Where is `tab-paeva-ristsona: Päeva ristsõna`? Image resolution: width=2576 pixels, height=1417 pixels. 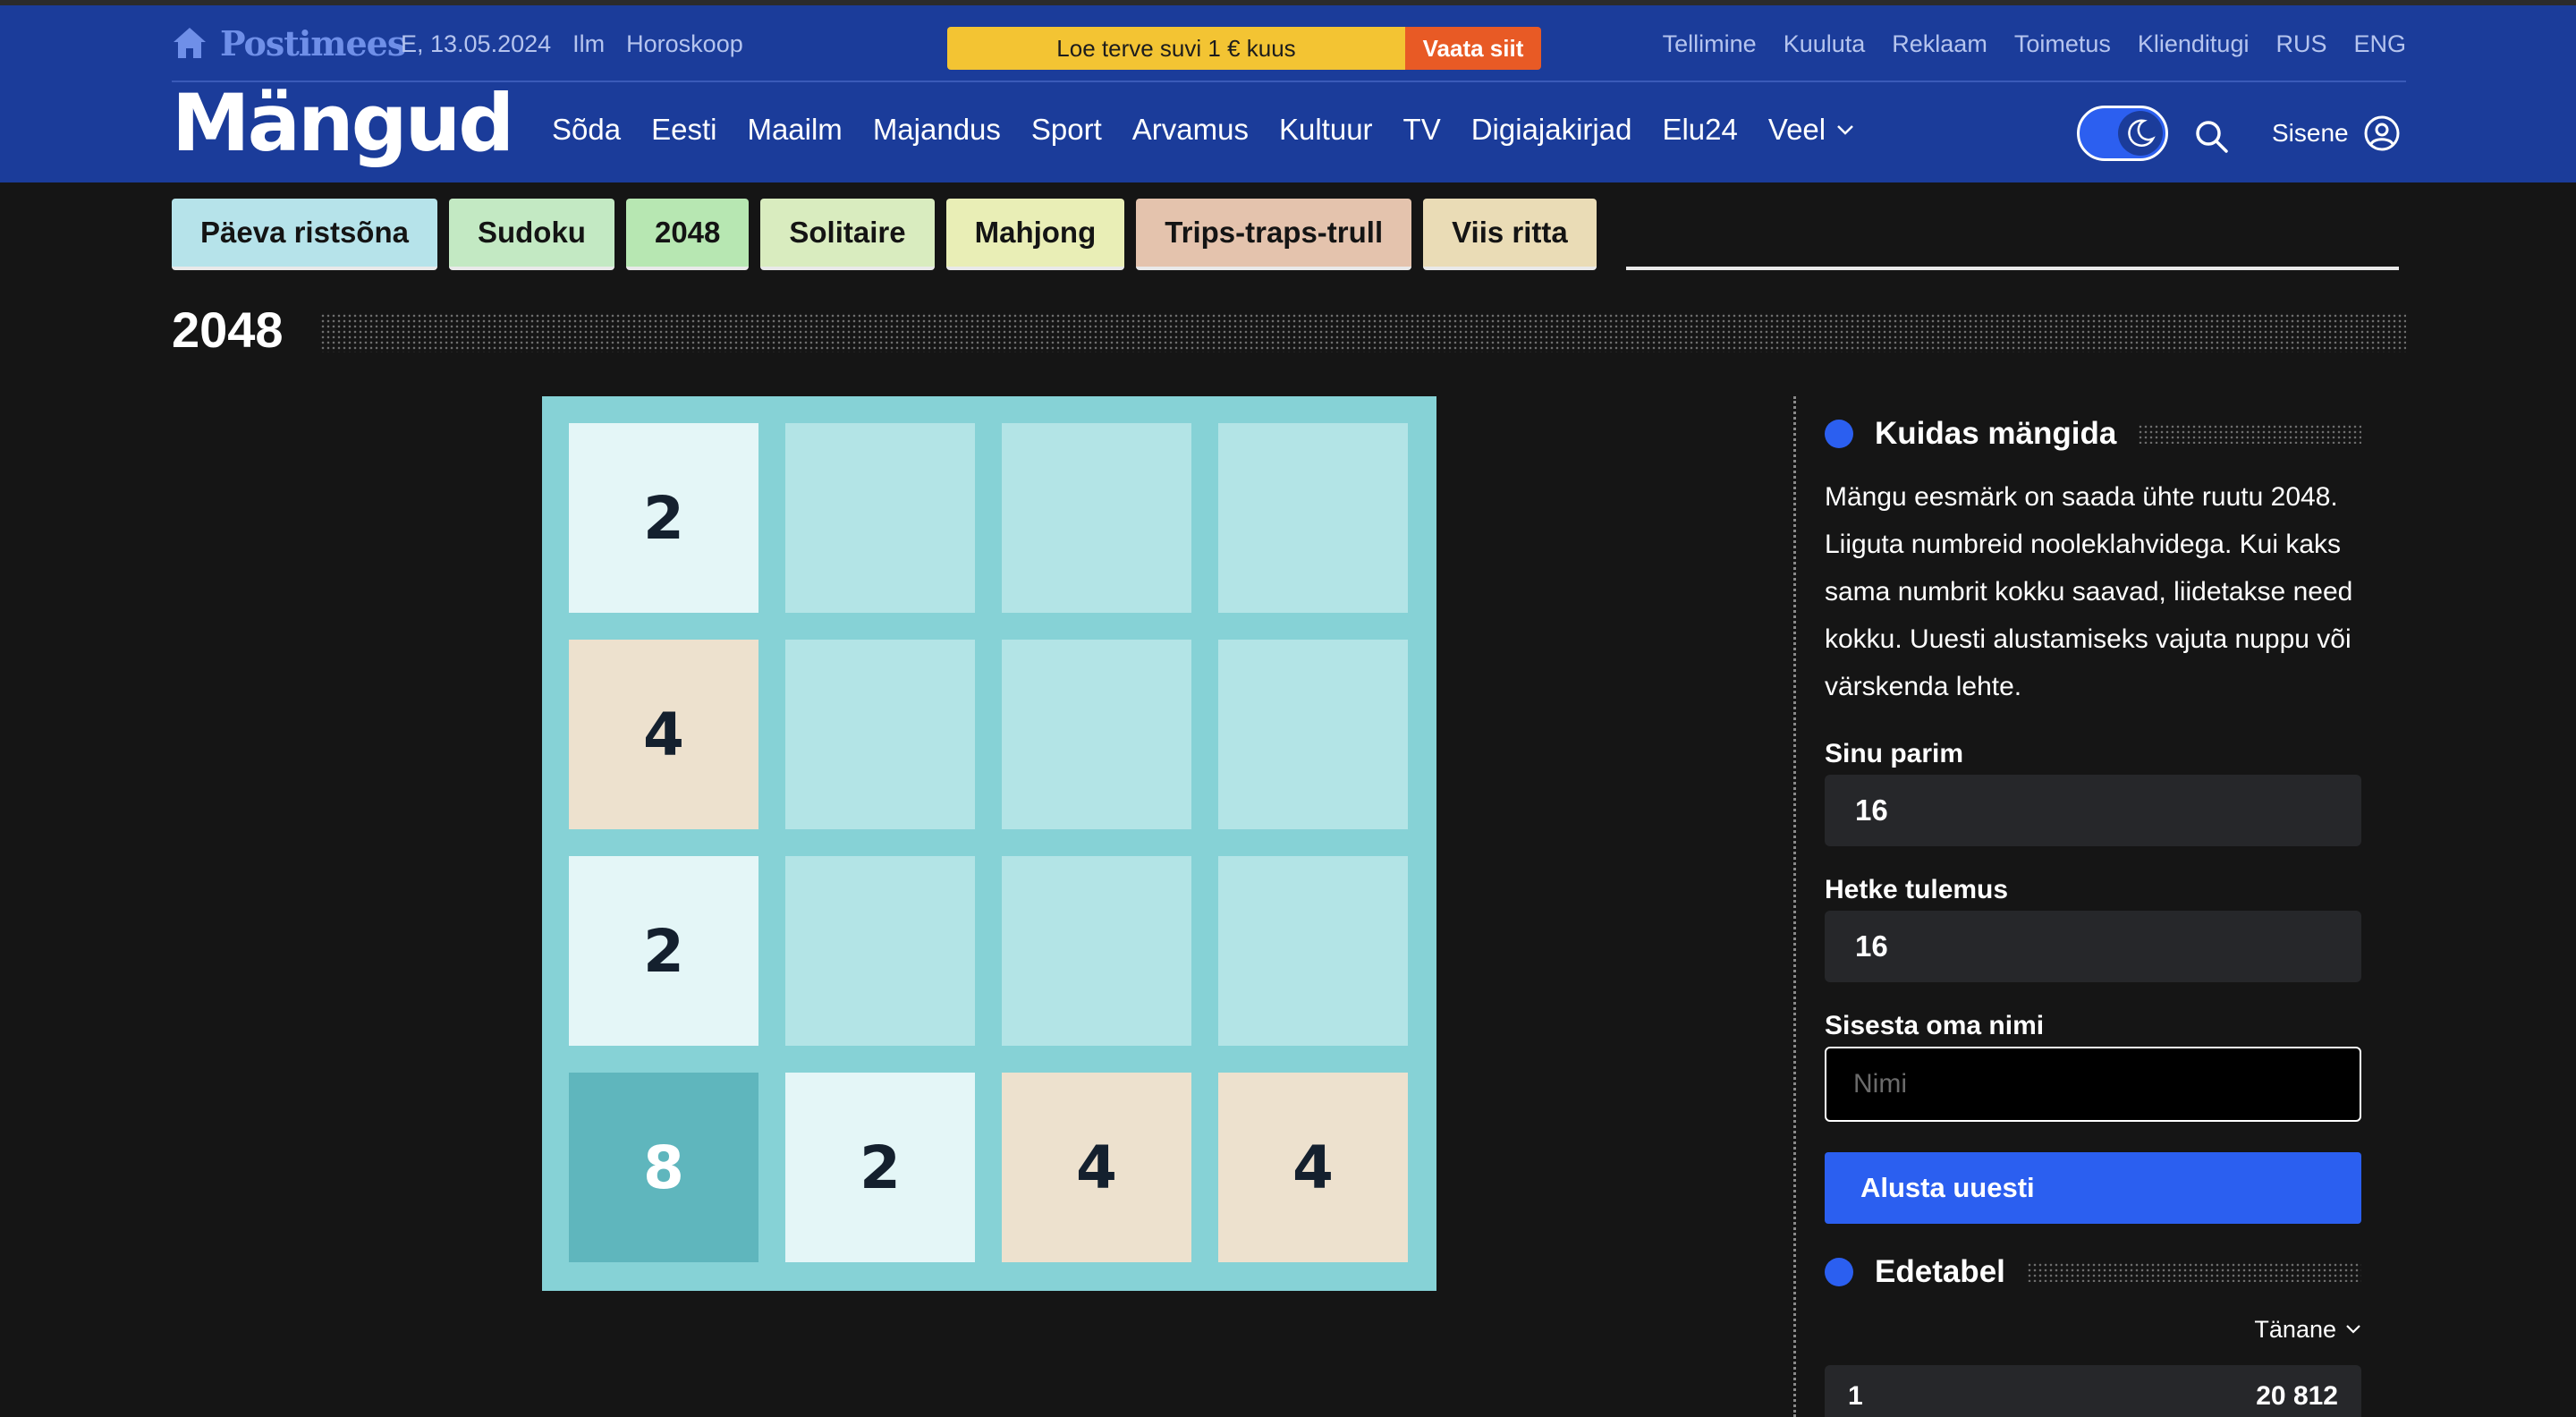
tab-paeva-ristsona: Päeva ristsõna is located at coordinates (304, 234).